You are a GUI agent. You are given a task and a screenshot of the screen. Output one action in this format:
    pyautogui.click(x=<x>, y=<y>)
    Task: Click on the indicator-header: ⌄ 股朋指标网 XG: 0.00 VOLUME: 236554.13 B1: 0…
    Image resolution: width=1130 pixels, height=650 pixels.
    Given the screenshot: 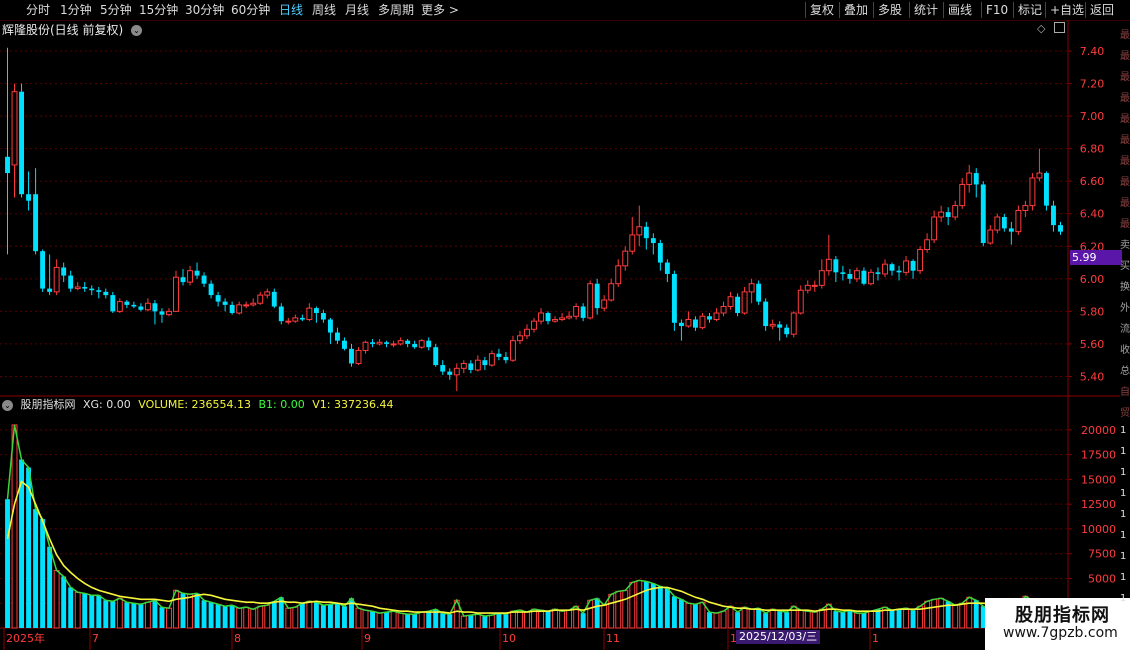 What is the action you would take?
    pyautogui.click(x=197, y=405)
    